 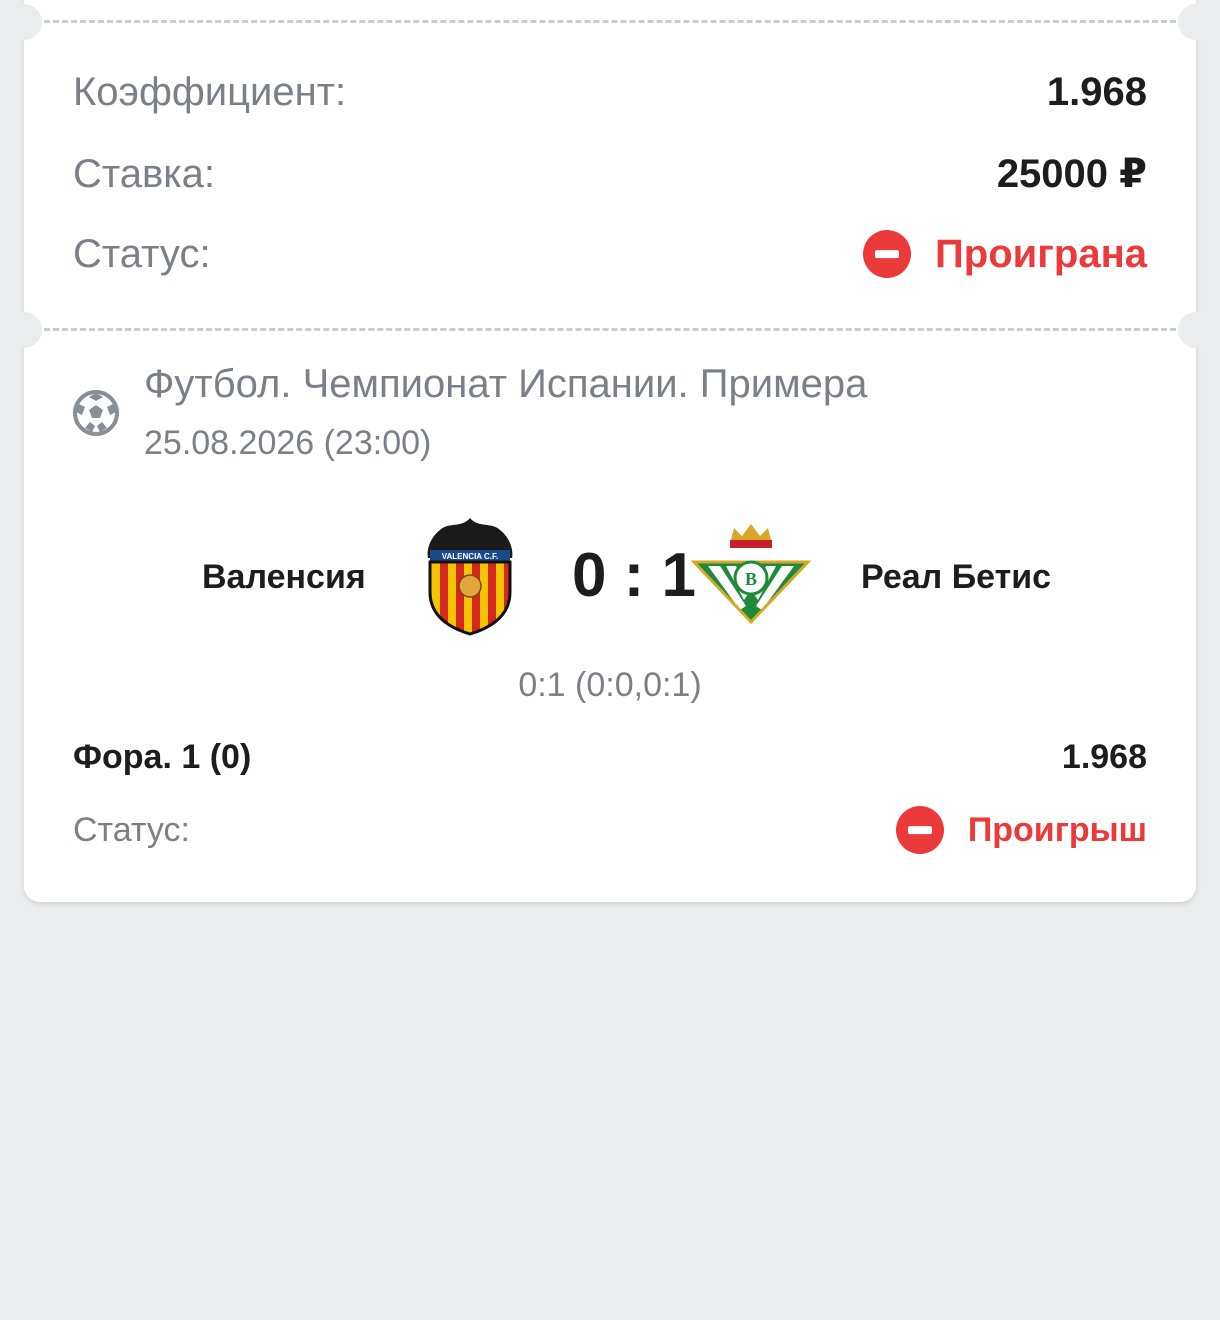 What do you see at coordinates (162, 757) in the screenshot?
I see `market-label: Фора. 1 (0)` at bounding box center [162, 757].